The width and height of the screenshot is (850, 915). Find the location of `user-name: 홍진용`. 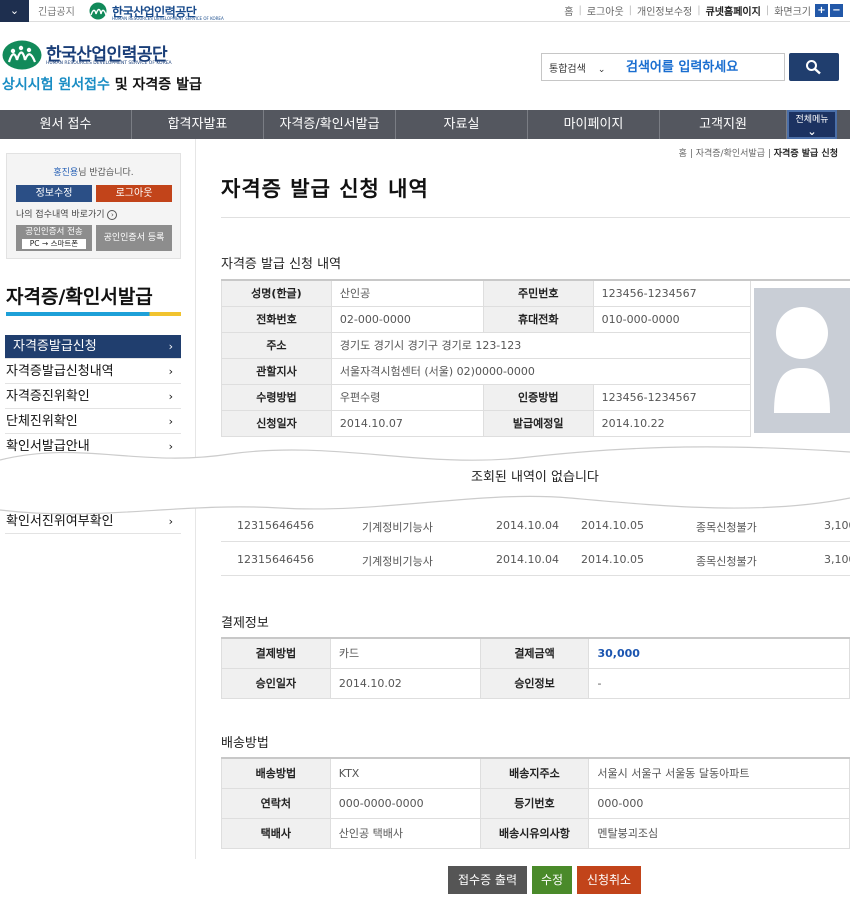

user-name: 홍진용 is located at coordinates (66, 173).